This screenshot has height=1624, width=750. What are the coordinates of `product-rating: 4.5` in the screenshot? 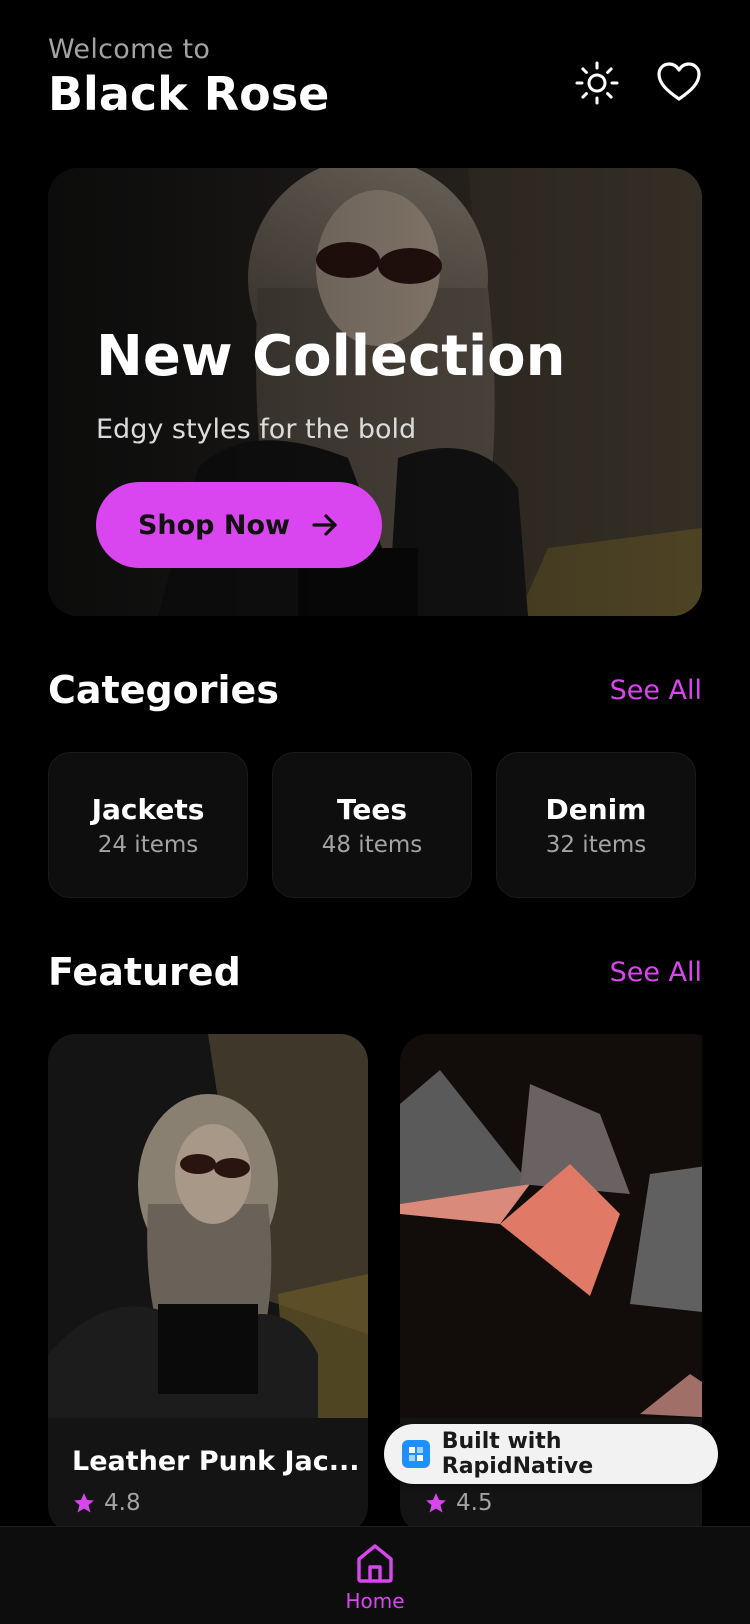 It's located at (458, 1503).